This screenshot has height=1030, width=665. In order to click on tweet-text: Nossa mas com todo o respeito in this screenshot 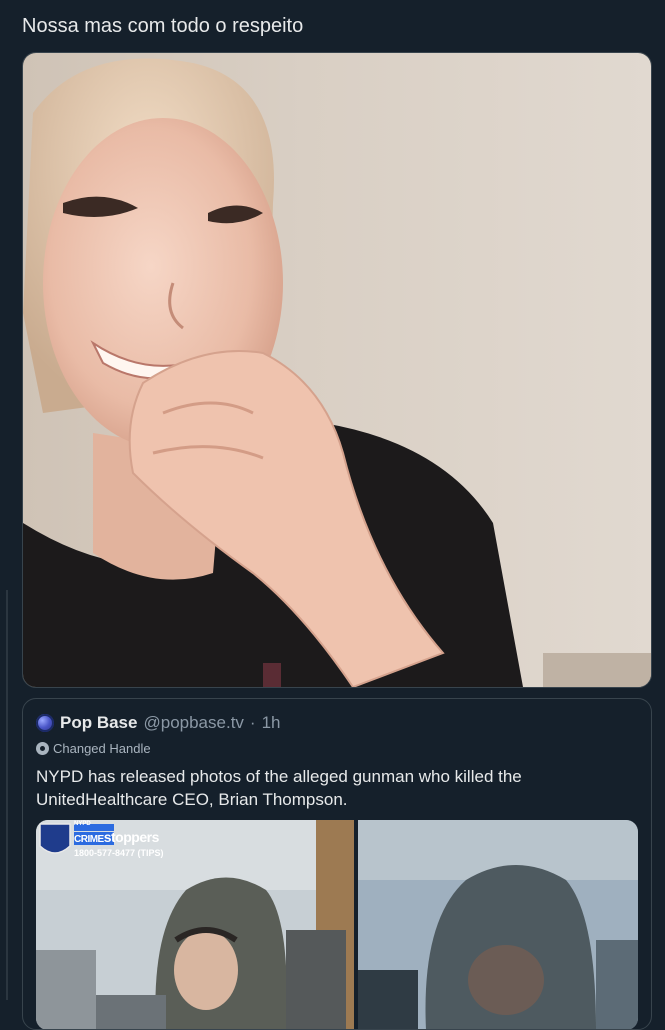, I will do `click(163, 26)`.